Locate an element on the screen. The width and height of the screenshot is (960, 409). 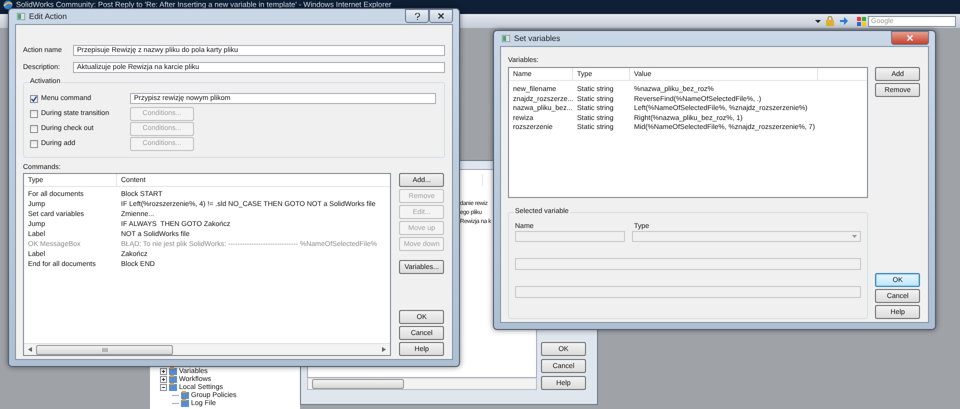
checkbox is located at coordinates (34, 98).